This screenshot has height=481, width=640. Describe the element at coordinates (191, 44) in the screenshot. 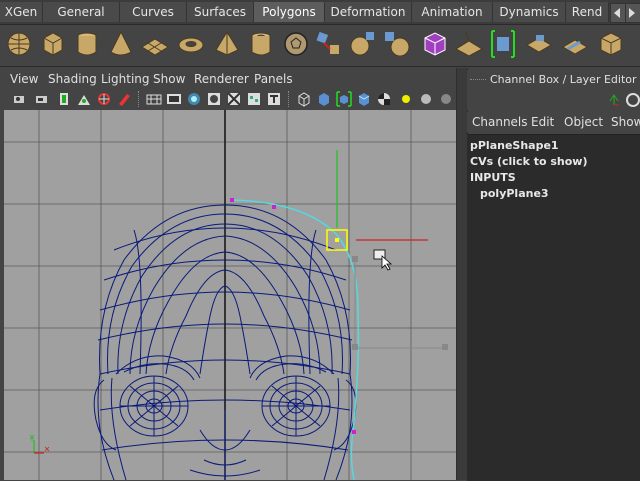

I see `torus-icon` at that location.